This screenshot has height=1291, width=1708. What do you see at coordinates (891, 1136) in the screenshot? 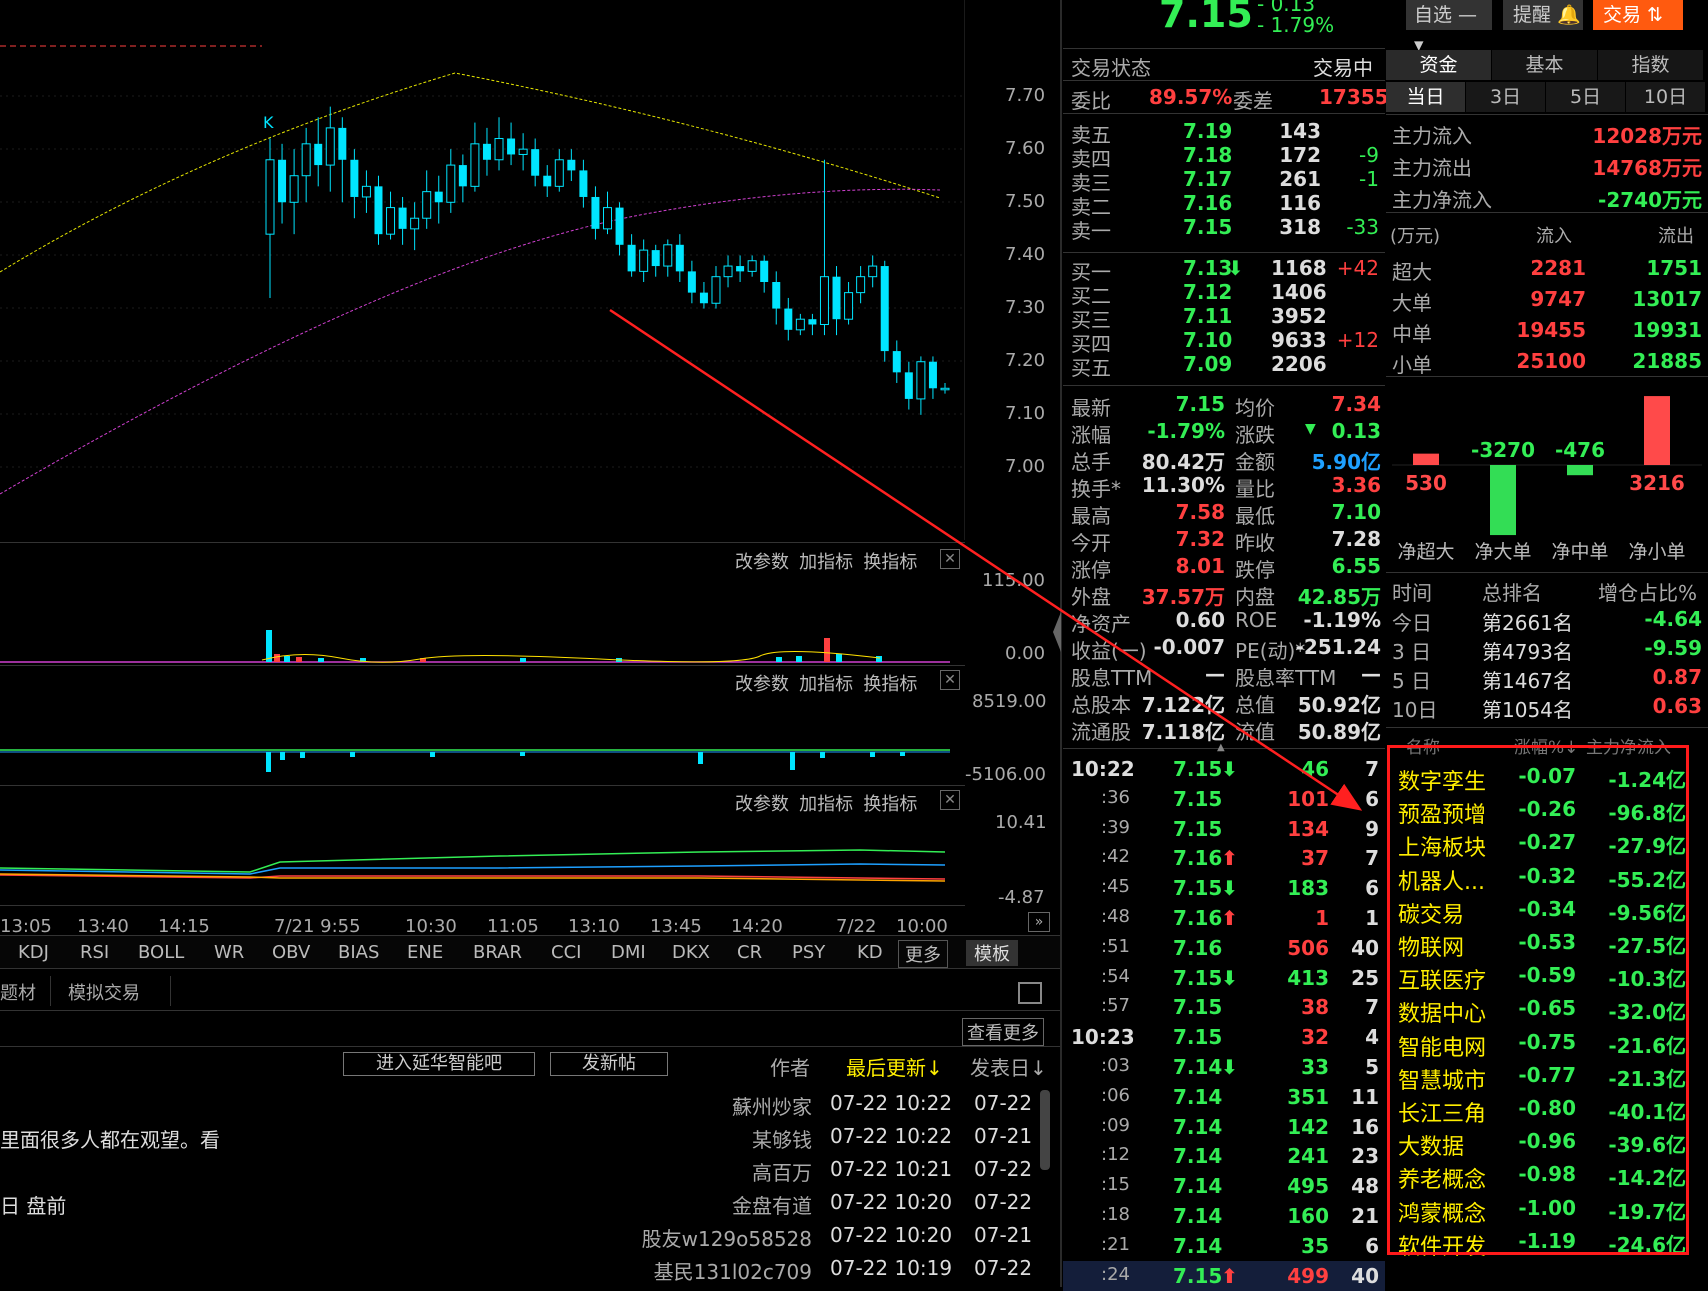
I see `post-updated: 07-22 10:22` at bounding box center [891, 1136].